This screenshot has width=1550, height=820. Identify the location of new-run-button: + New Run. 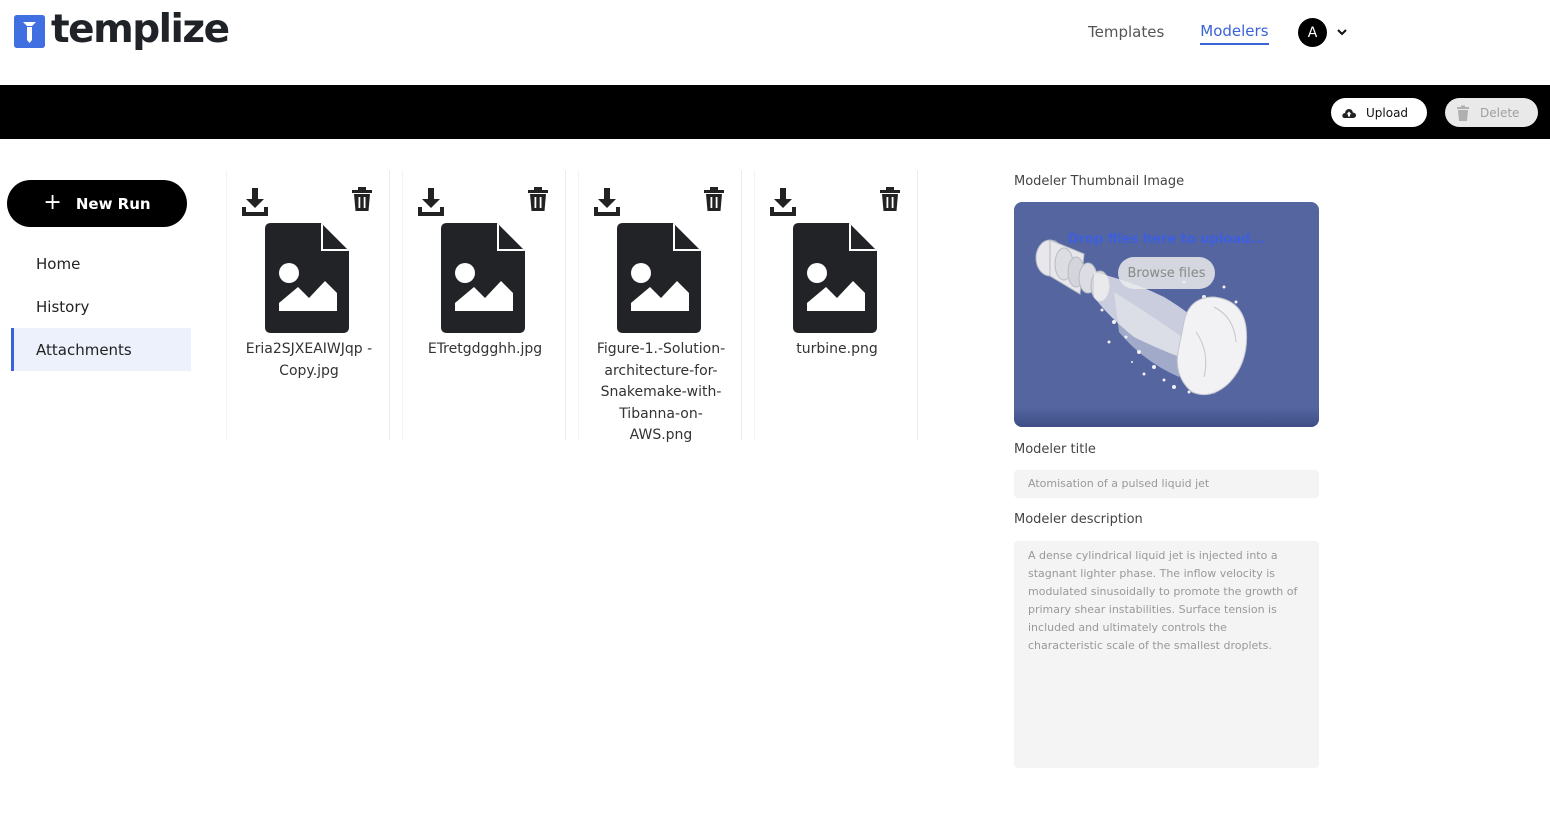
(97, 203).